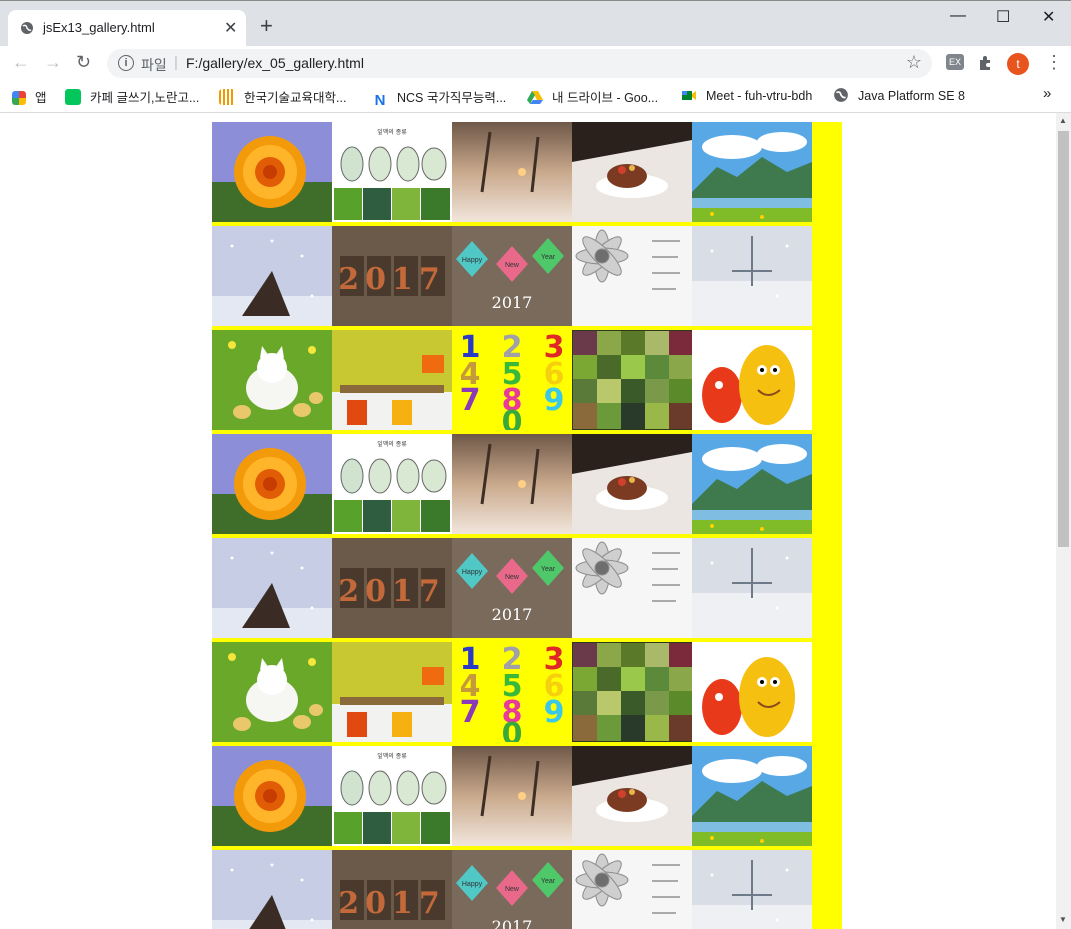 The width and height of the screenshot is (1071, 929). I want to click on profile-avatar: t, so click(1018, 64).